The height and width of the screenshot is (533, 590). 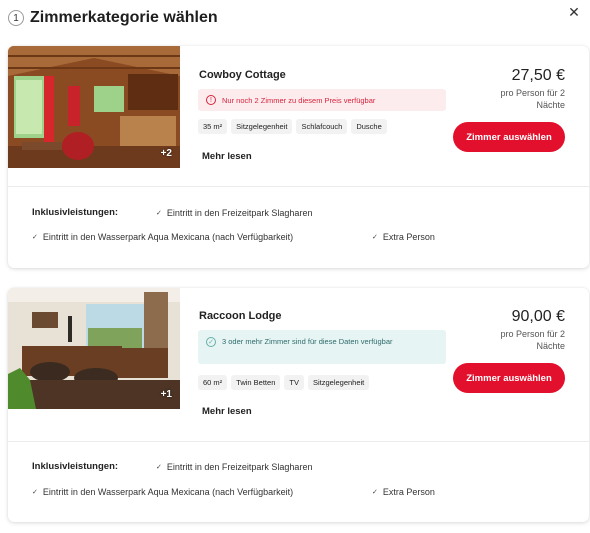 What do you see at coordinates (256, 382) in the screenshot?
I see `feature-tag: Twin Betten` at bounding box center [256, 382].